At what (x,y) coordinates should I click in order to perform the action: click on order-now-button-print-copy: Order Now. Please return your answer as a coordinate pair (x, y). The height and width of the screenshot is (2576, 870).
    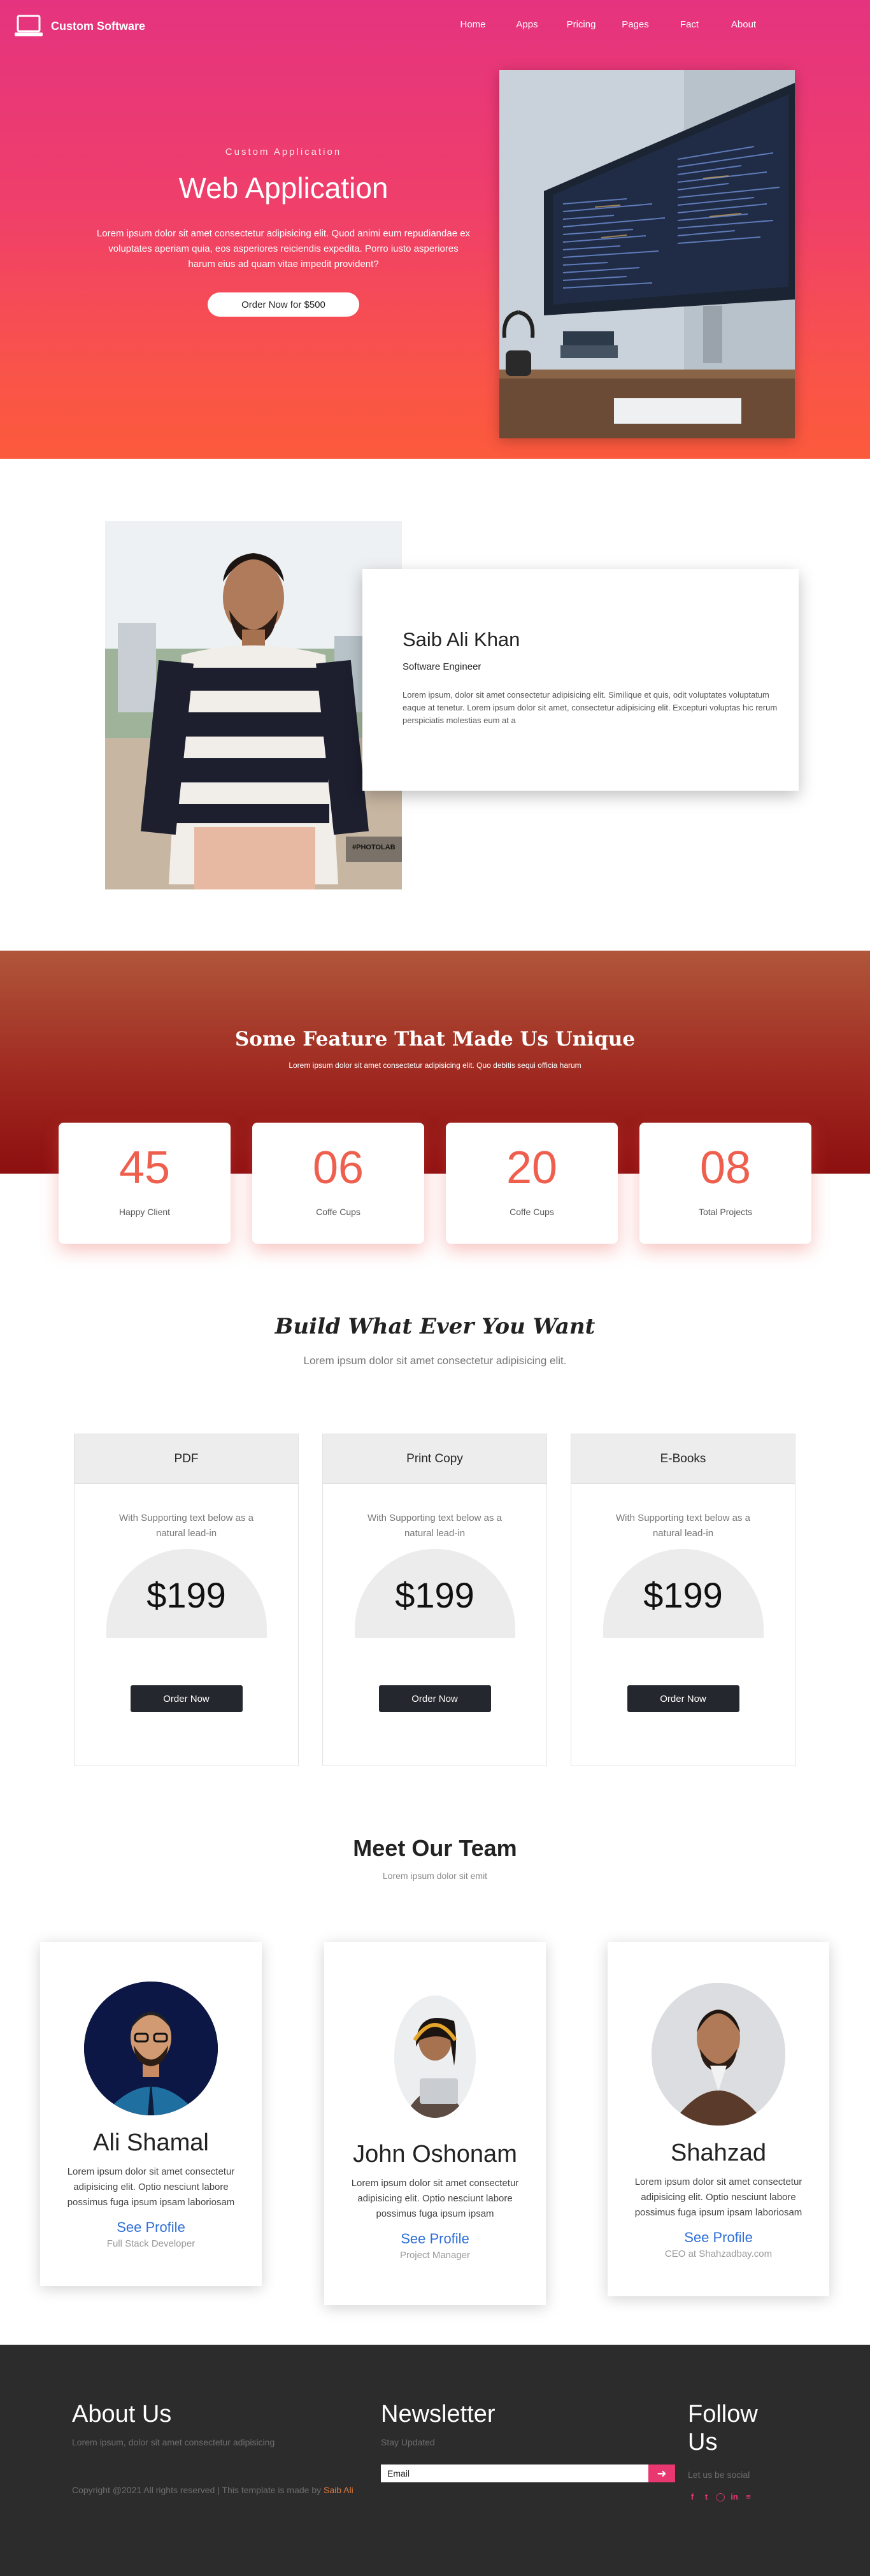
    Looking at the image, I should click on (435, 1699).